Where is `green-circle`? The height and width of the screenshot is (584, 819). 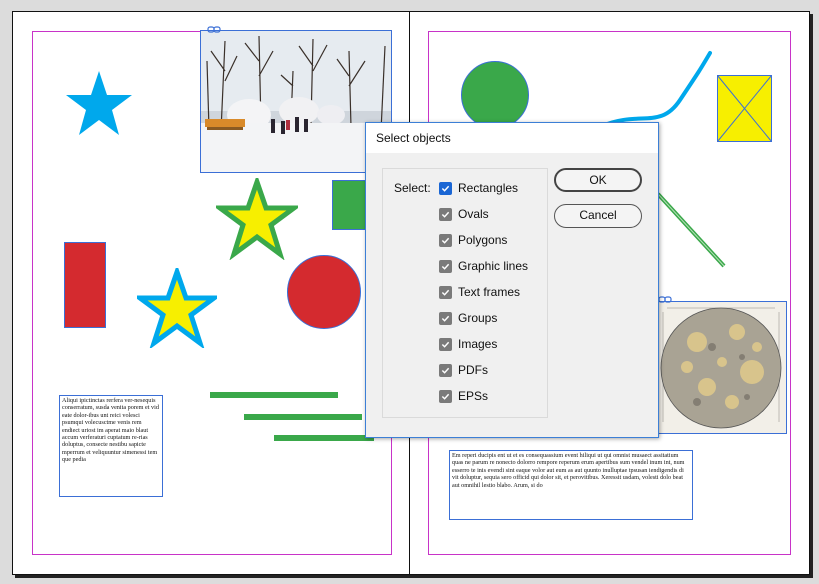 green-circle is located at coordinates (495, 95).